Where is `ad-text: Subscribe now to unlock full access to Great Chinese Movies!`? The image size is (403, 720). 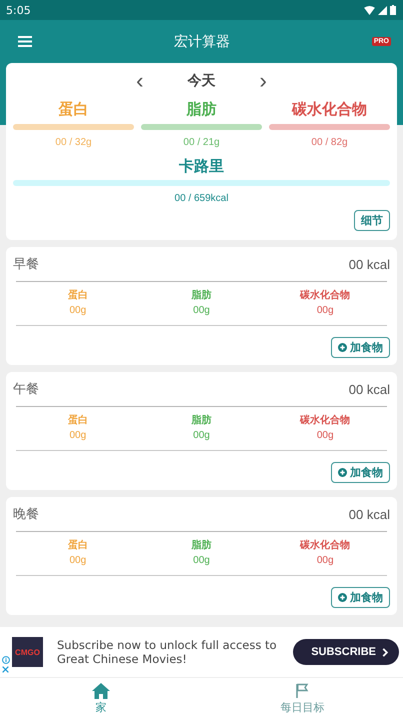 ad-text: Subscribe now to unlock full access to Great Chinese Movies! is located at coordinates (167, 652).